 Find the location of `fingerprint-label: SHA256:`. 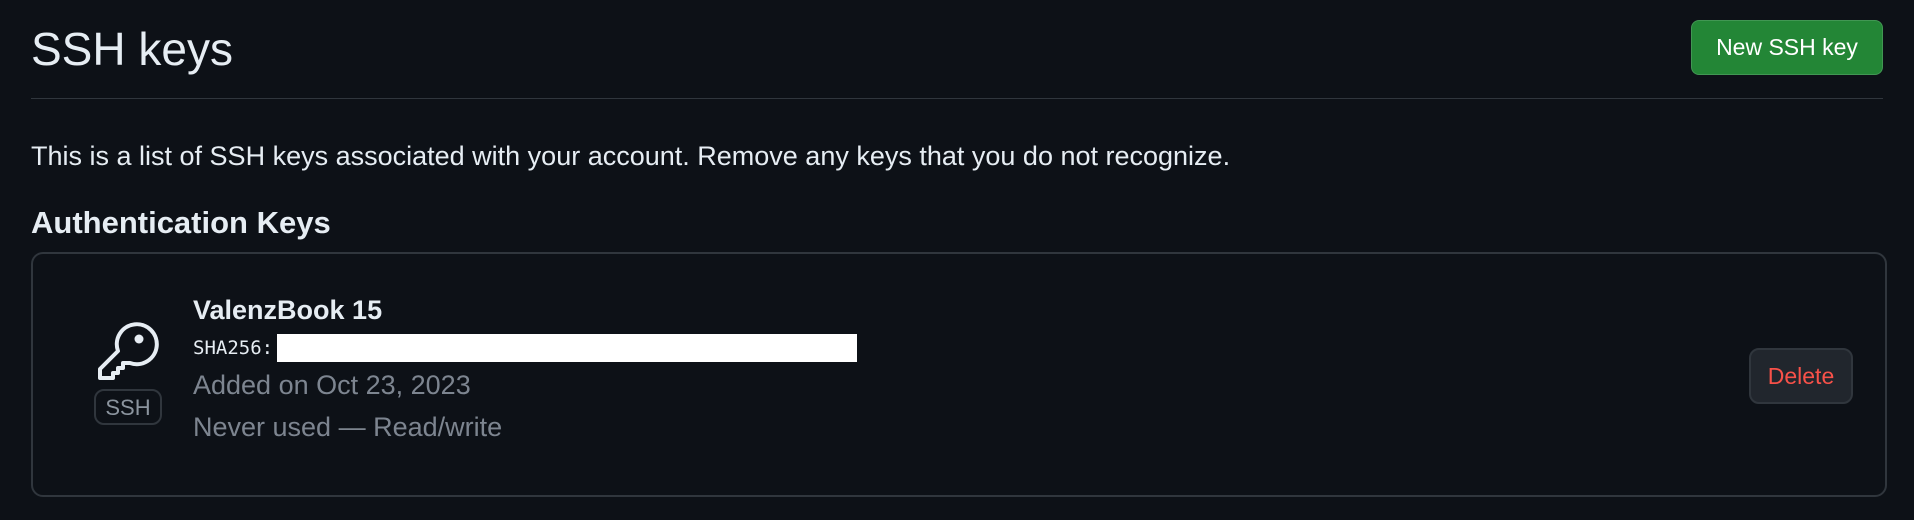

fingerprint-label: SHA256: is located at coordinates (233, 348).